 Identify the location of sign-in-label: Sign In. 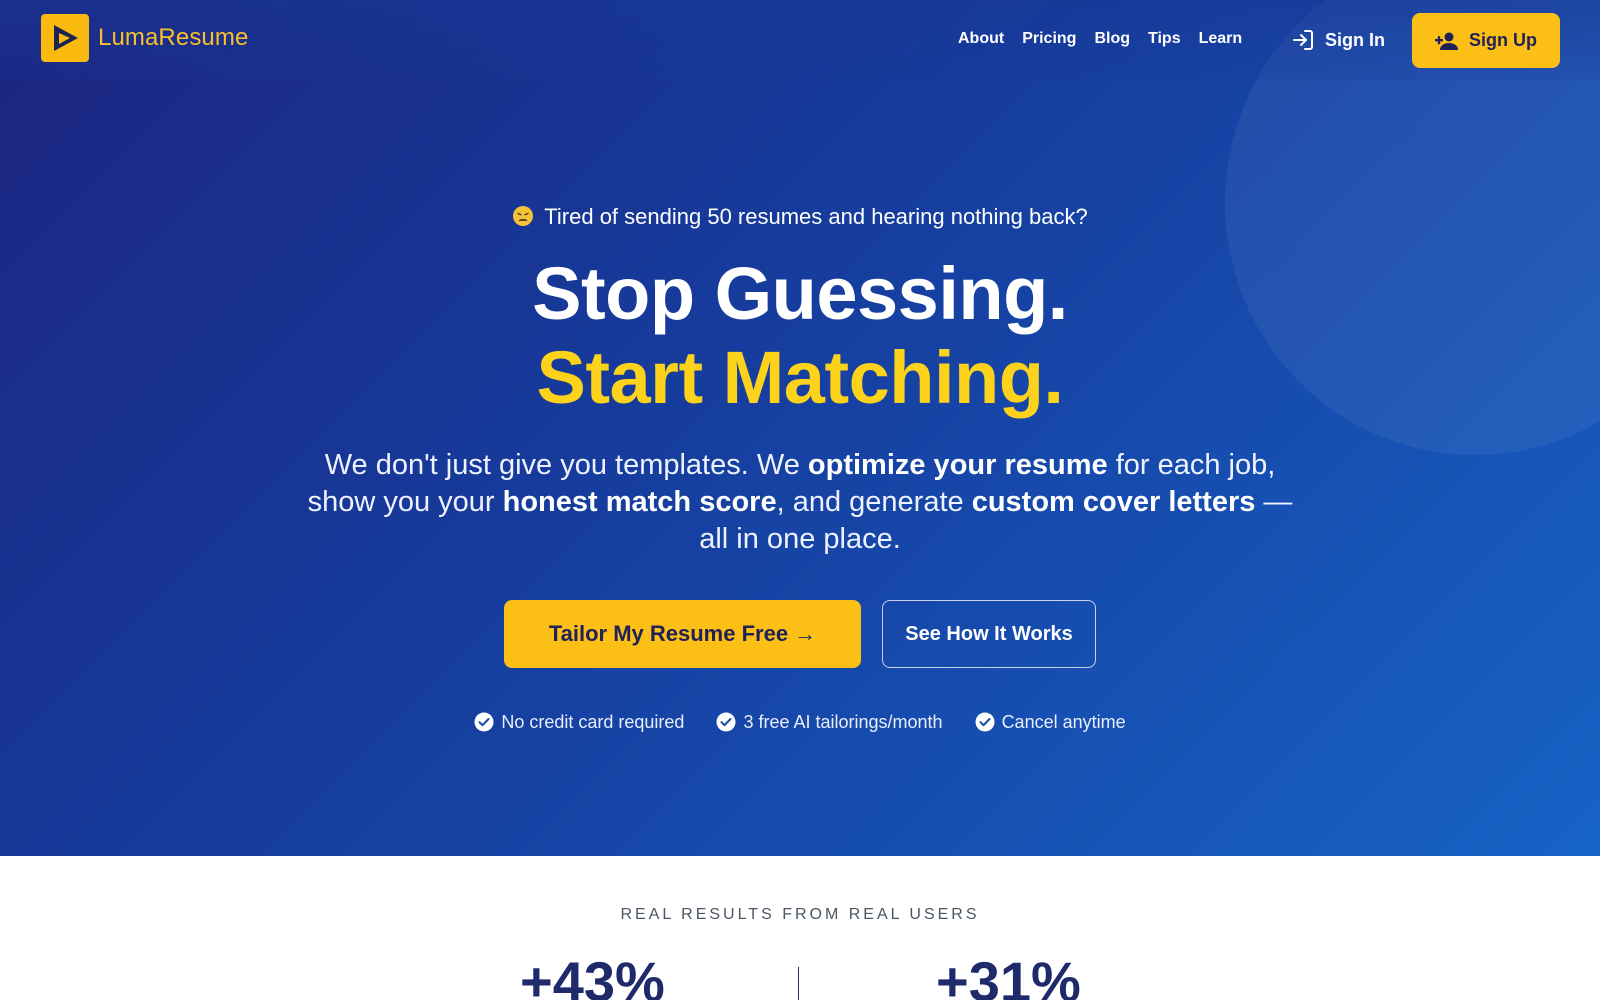
(1355, 39).